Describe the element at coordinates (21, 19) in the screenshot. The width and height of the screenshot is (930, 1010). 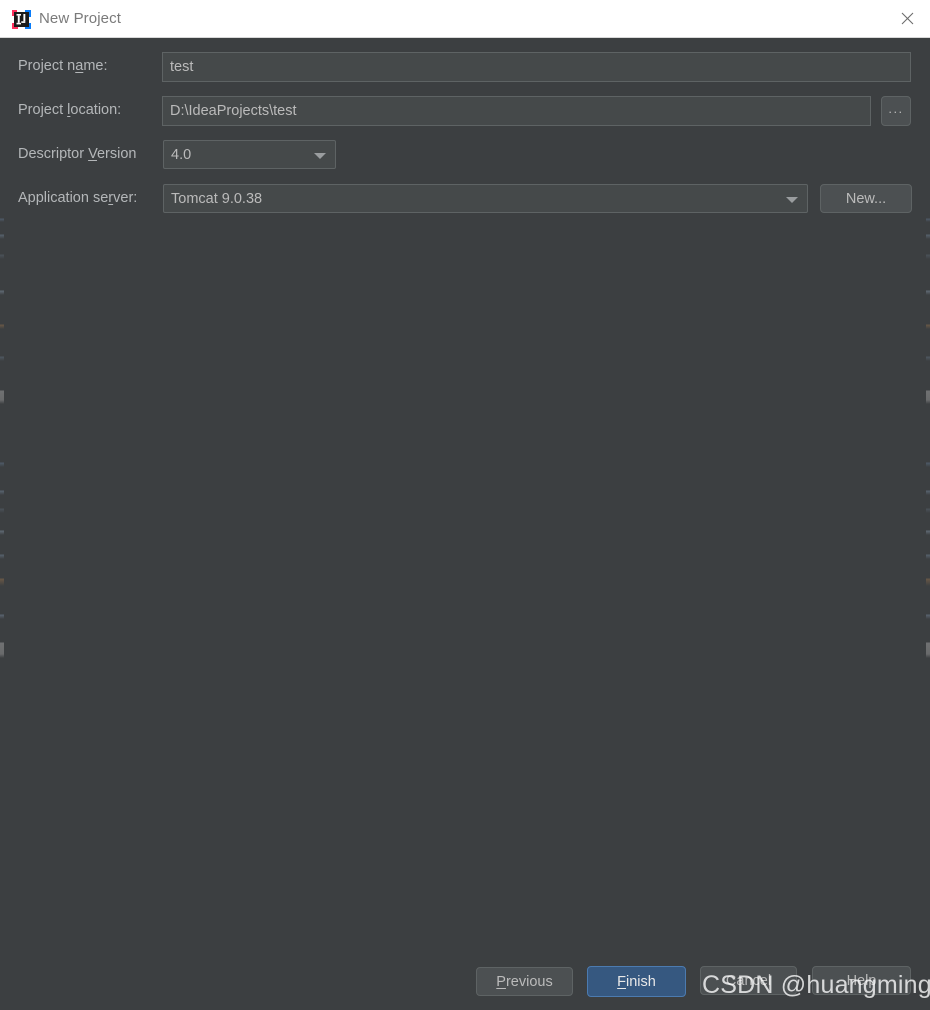
I see `intellij-idea-icon` at that location.